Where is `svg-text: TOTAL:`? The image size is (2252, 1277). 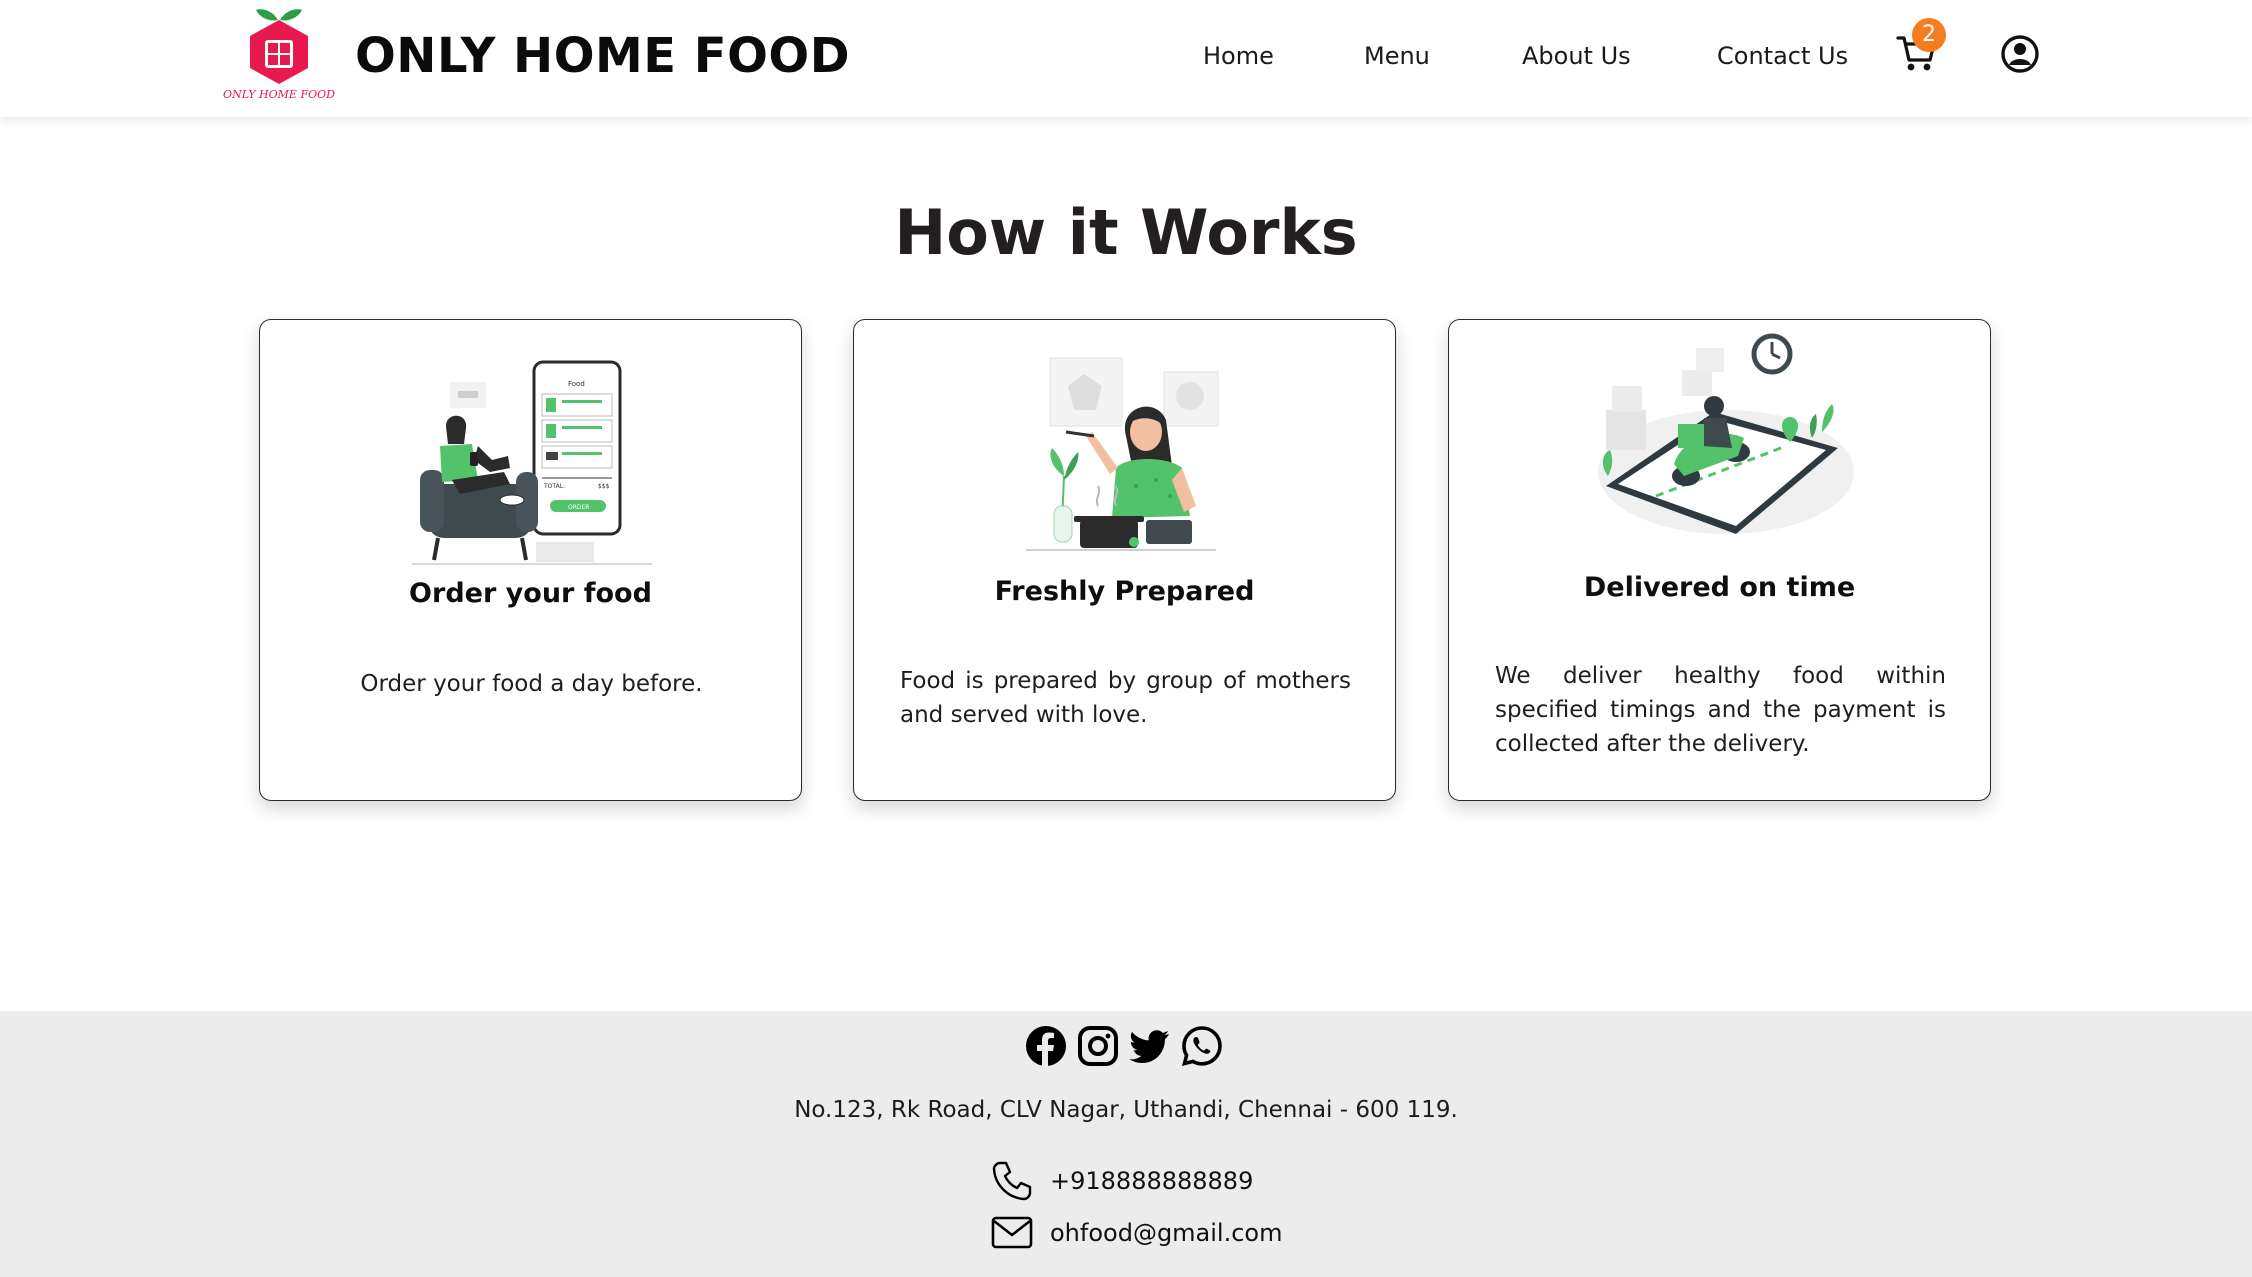
svg-text: TOTAL: is located at coordinates (554, 486).